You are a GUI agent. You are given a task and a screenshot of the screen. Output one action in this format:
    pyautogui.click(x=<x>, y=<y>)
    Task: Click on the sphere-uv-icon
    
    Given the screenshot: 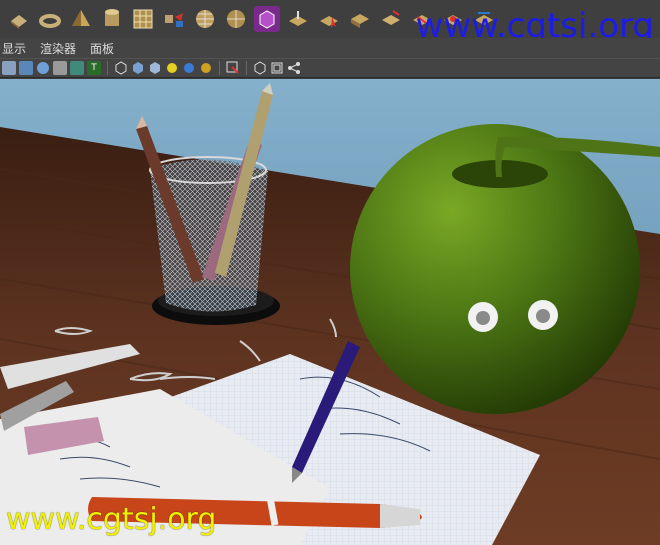 What is the action you would take?
    pyautogui.click(x=236, y=19)
    